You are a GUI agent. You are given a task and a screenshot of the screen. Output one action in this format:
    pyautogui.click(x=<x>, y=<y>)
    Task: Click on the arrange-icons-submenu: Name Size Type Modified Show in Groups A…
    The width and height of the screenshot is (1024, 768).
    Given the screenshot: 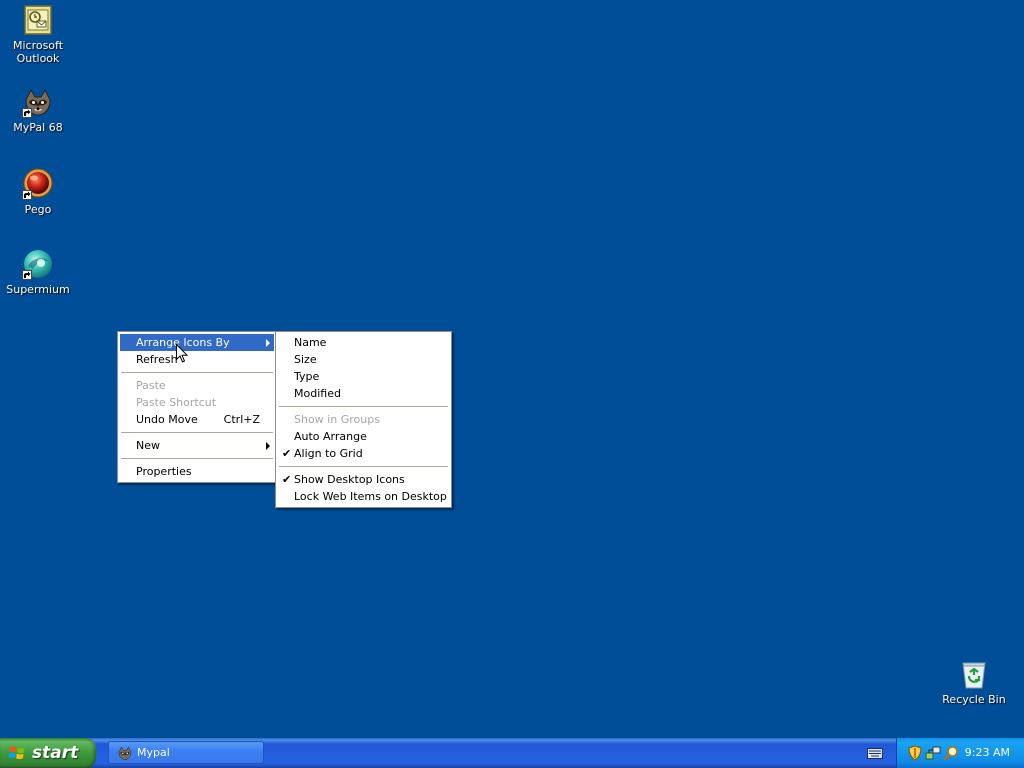 What is the action you would take?
    pyautogui.click(x=363, y=419)
    